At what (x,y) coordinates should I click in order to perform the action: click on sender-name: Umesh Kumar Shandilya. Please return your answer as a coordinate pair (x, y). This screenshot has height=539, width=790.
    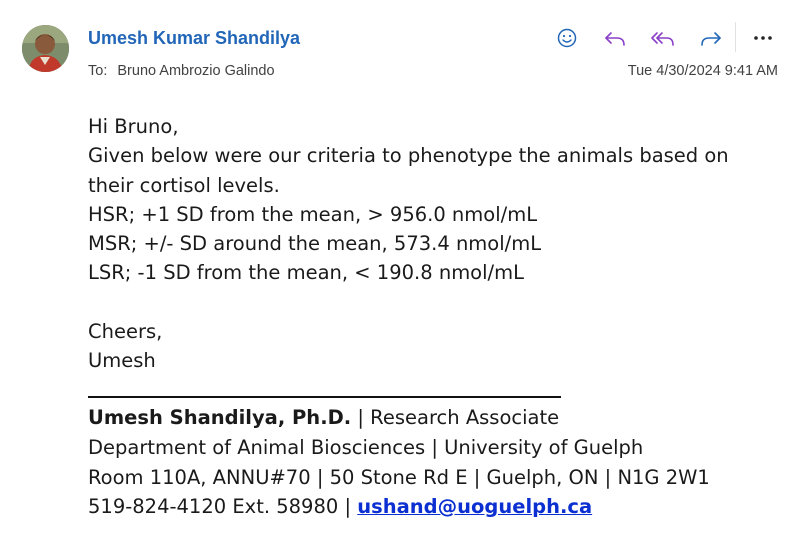
    Looking at the image, I should click on (194, 38).